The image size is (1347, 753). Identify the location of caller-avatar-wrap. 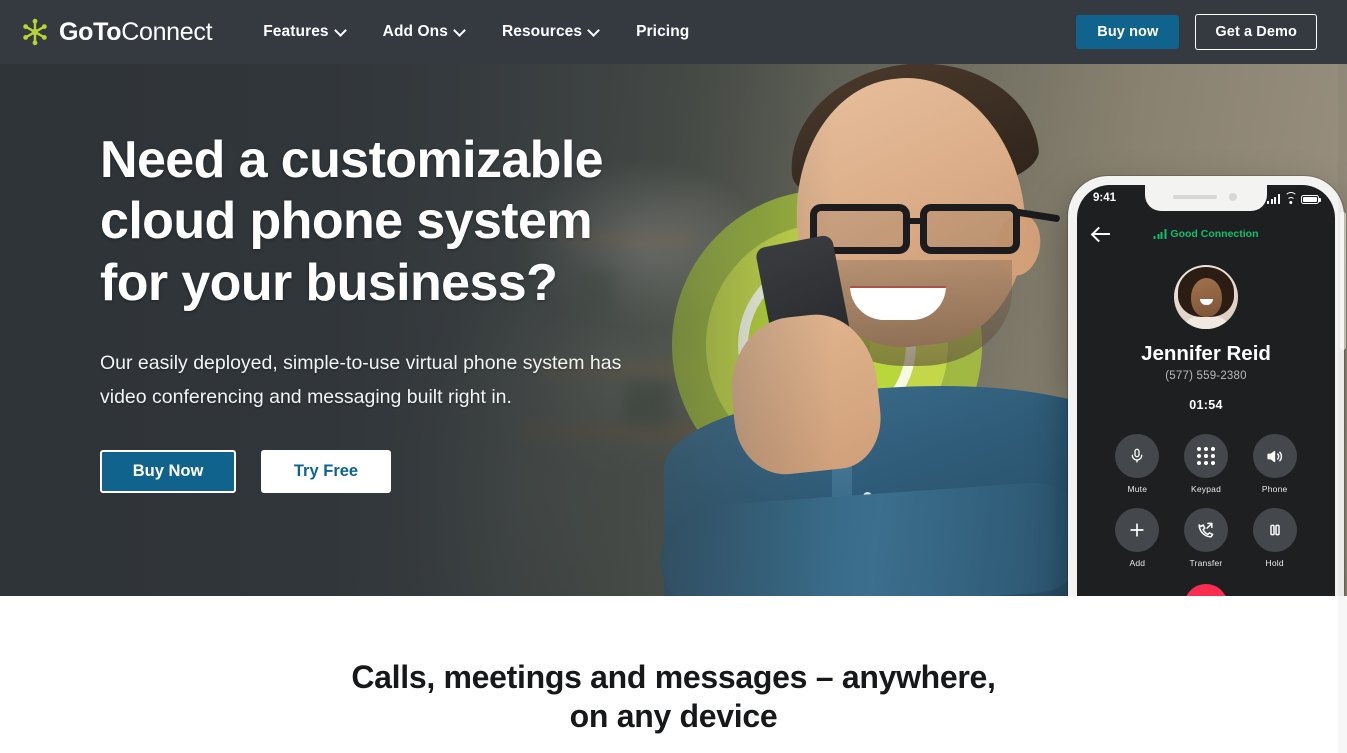
(1206, 297).